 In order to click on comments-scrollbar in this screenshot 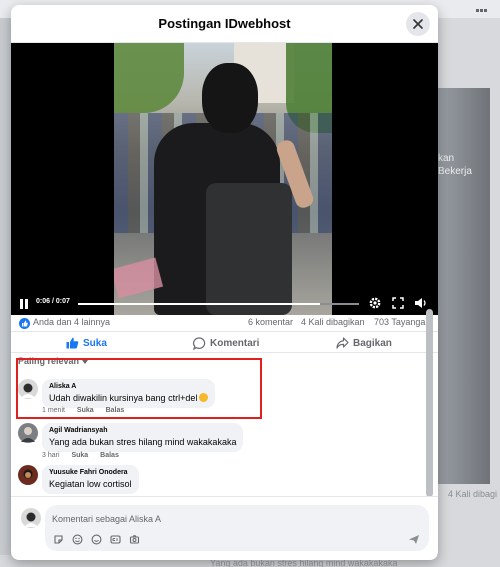, I will do `click(429, 403)`.